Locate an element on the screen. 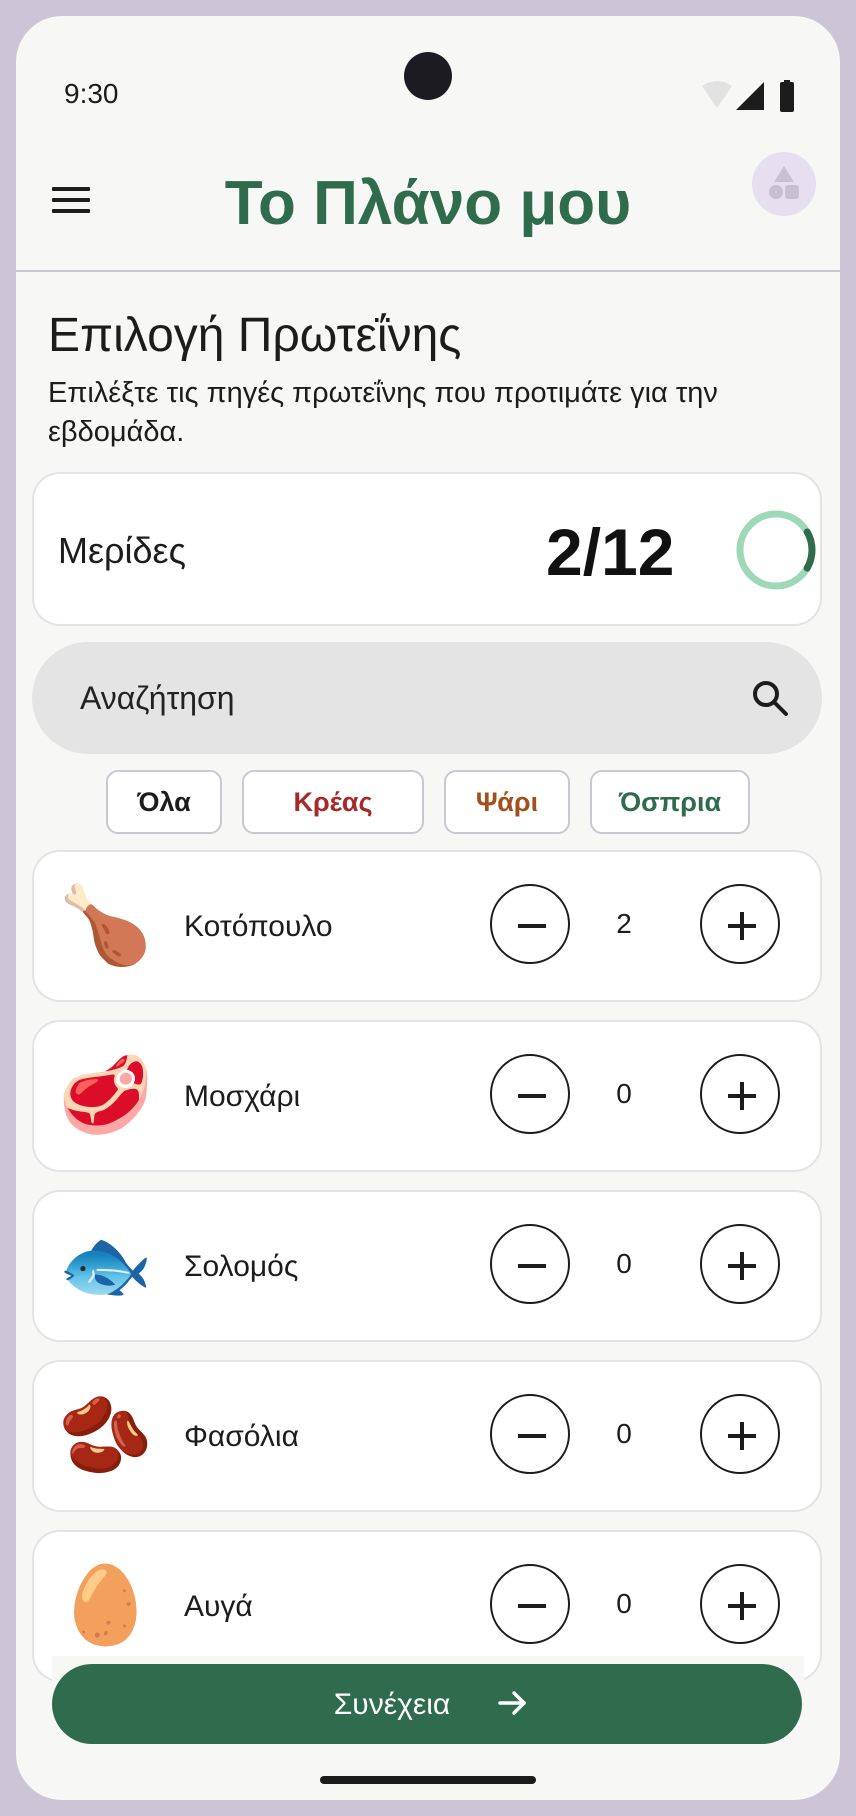 The image size is (856, 1816). filter-chip-all: Όλα is located at coordinates (164, 802).